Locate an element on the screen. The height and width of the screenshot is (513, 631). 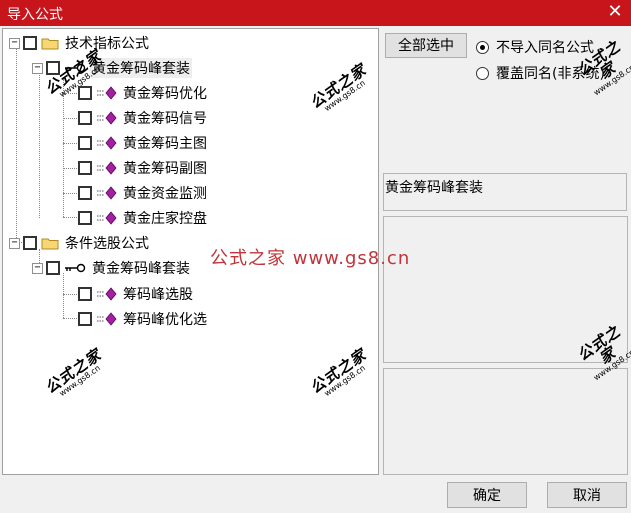
item-label: 黄金筹码主图 is located at coordinates (165, 144).